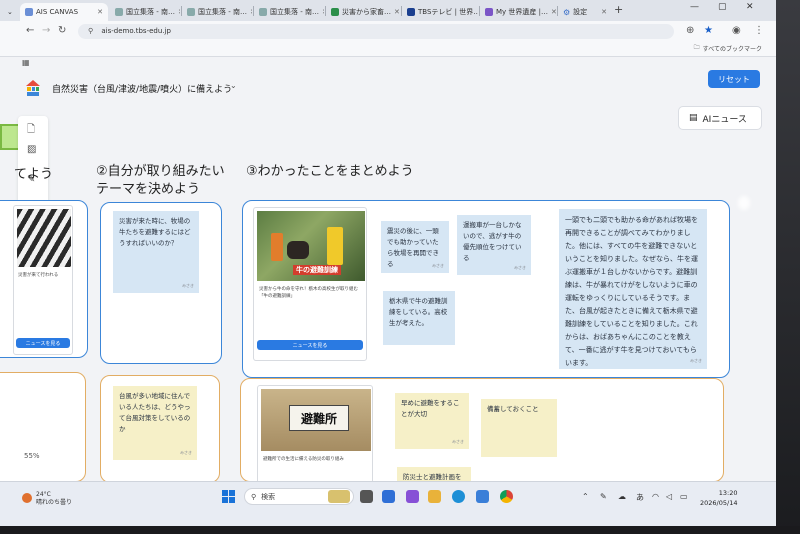 The width and height of the screenshot is (800, 534). Describe the element at coordinates (750, 7) in the screenshot. I see `close-window-button: ✕` at that location.